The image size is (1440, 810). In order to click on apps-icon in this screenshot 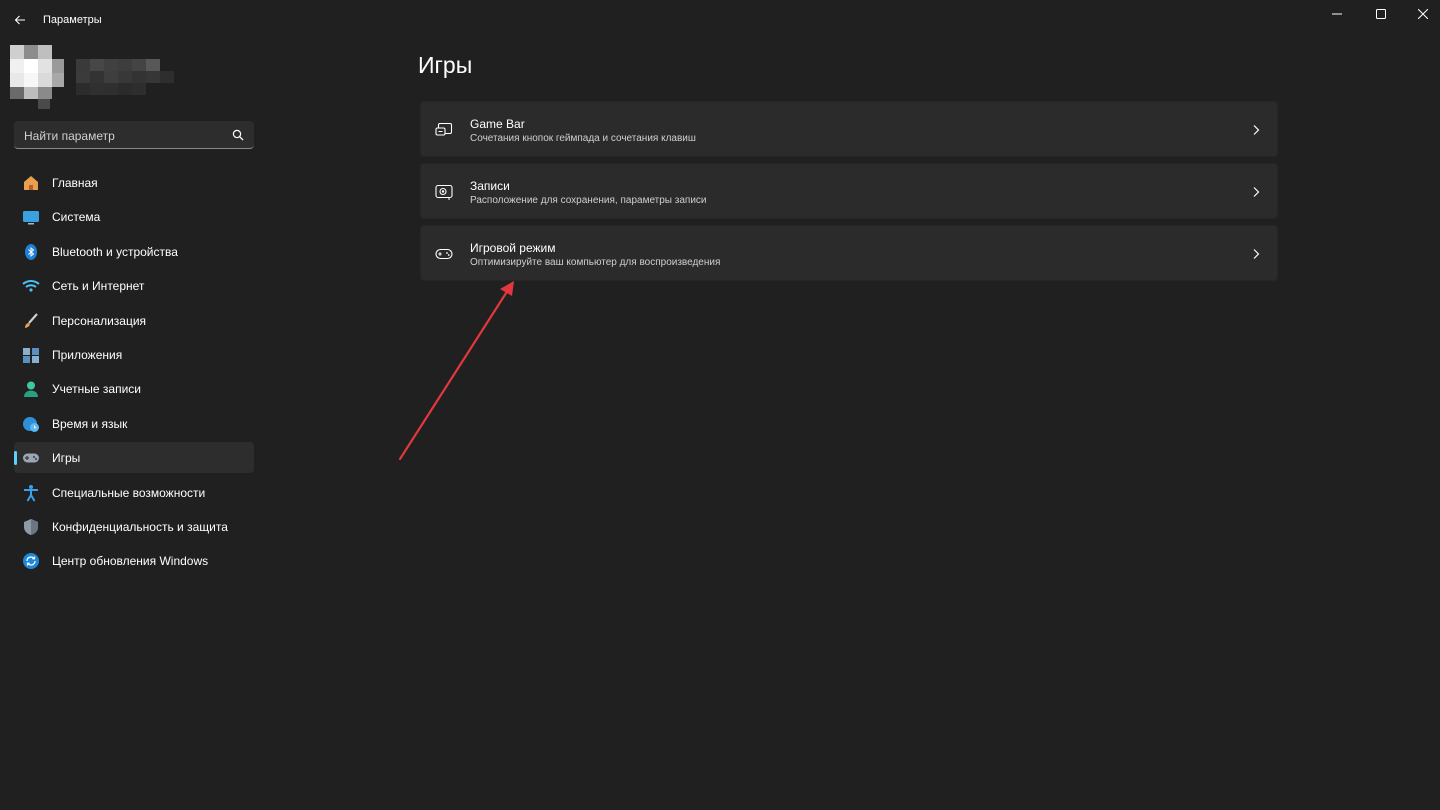, I will do `click(31, 355)`.